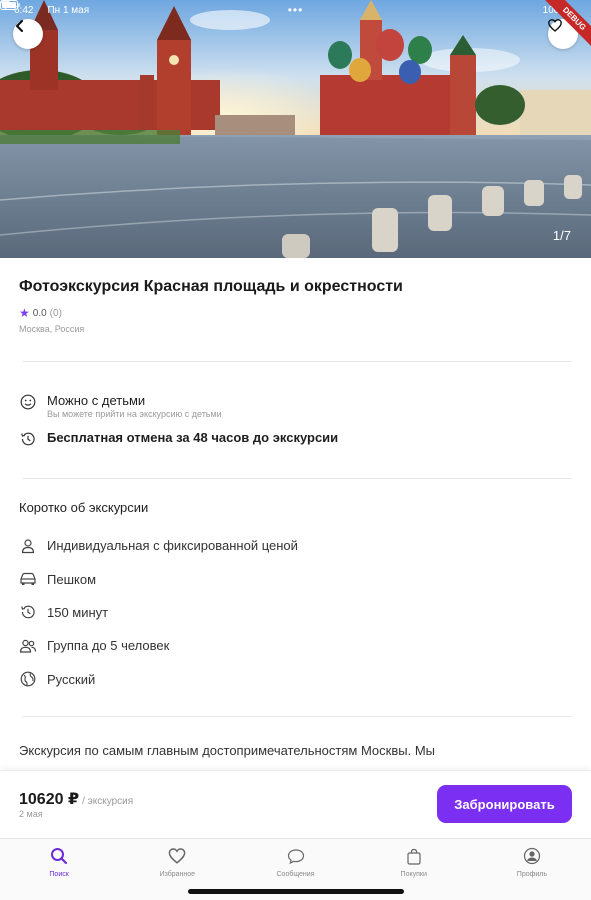 This screenshot has width=591, height=900. I want to click on rating-row: ★ 0.0 (0), so click(295, 313).